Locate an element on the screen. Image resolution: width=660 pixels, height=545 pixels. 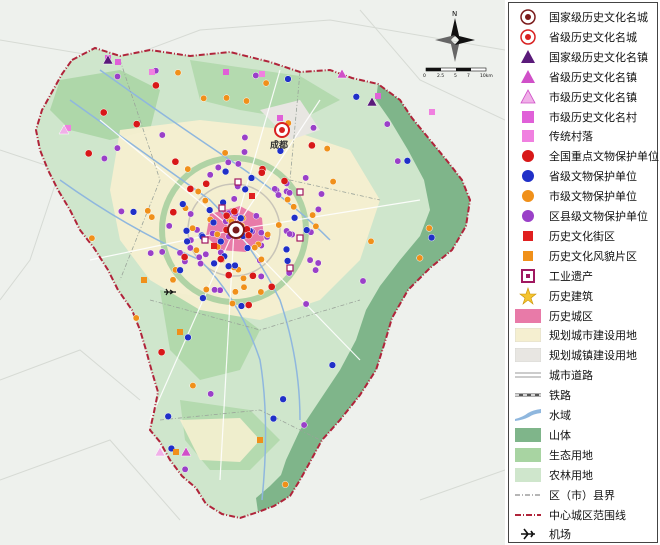
national-historic-city-marker is located at coordinates (236, 230).